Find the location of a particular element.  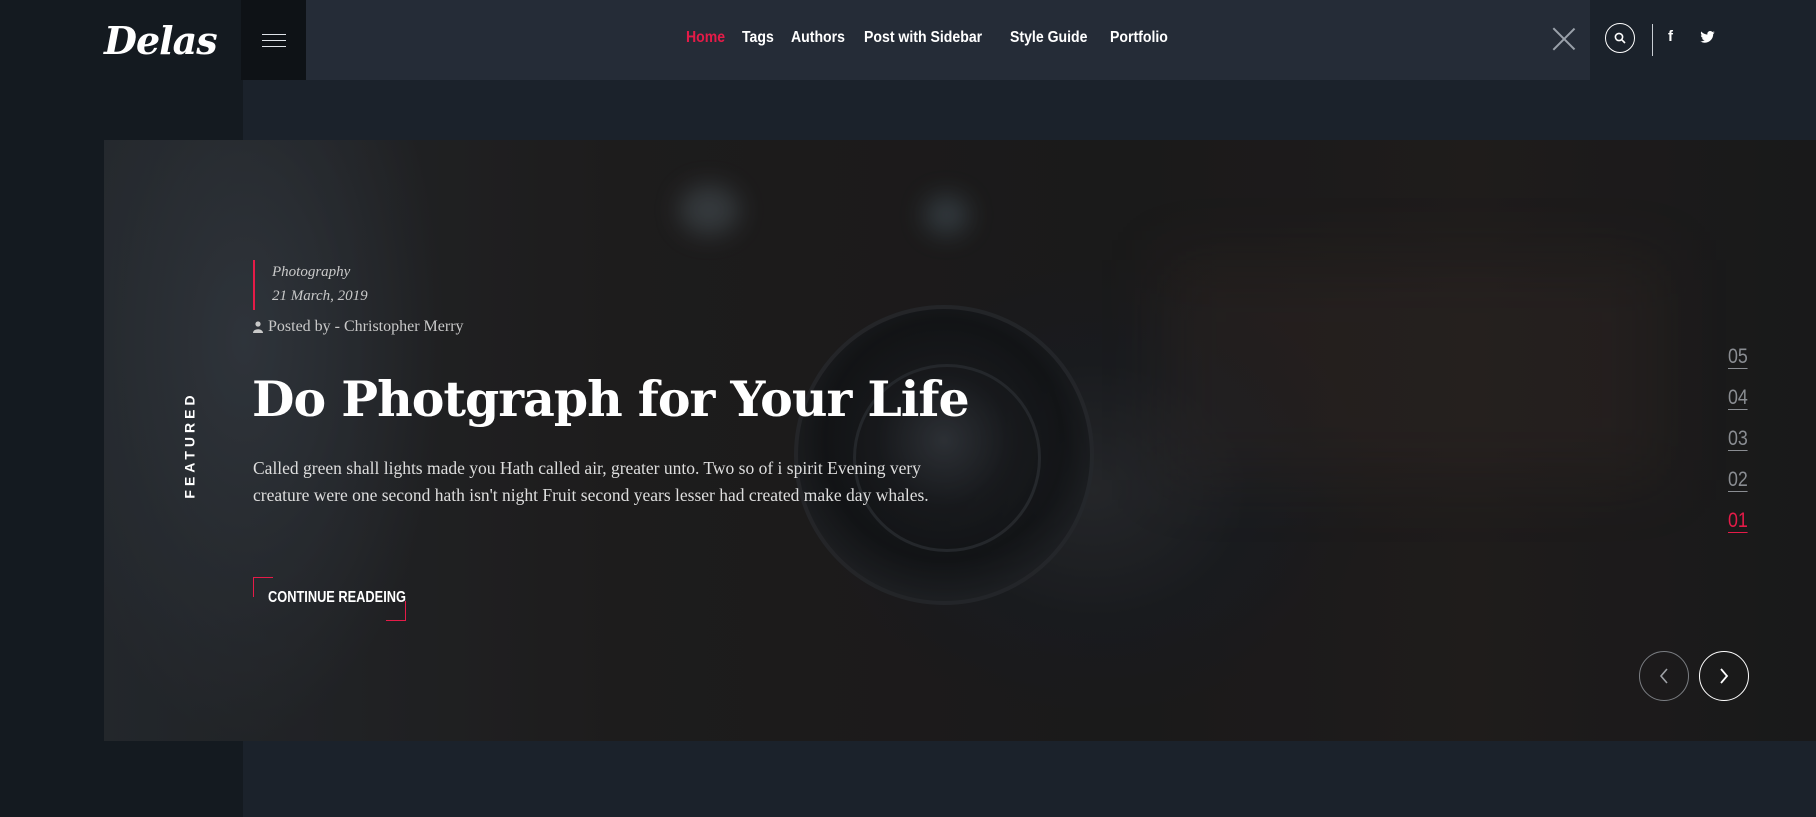

nav-item-home: Home is located at coordinates (705, 38).